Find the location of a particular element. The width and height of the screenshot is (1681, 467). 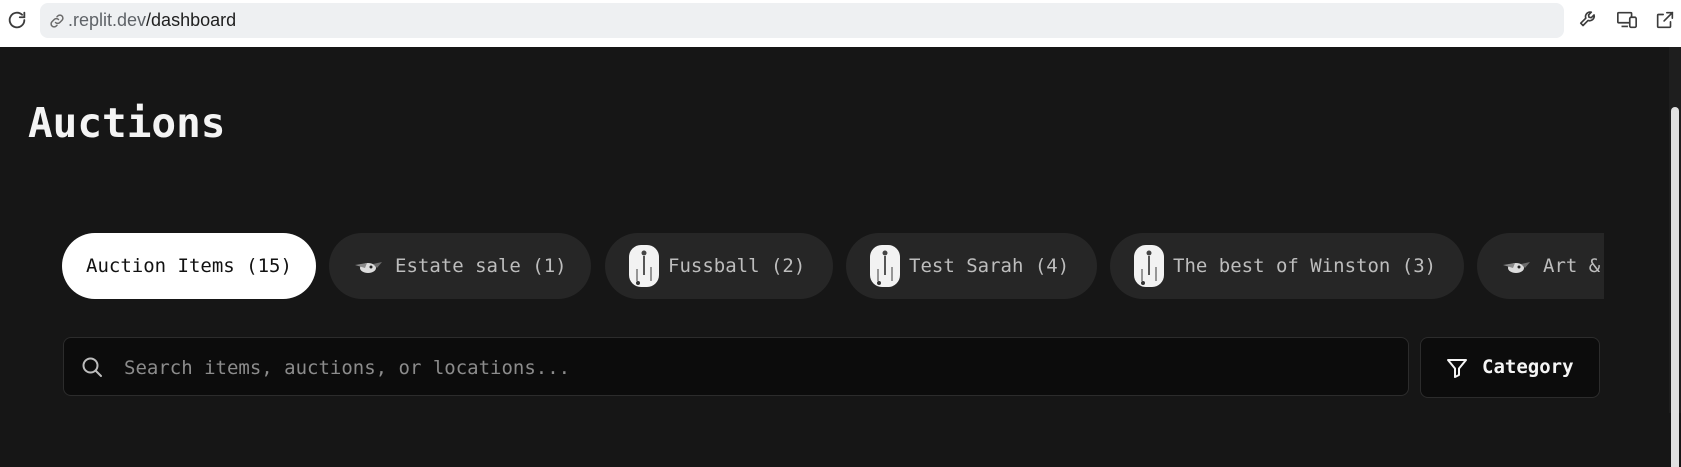

category-label: Category is located at coordinates (1528, 367).